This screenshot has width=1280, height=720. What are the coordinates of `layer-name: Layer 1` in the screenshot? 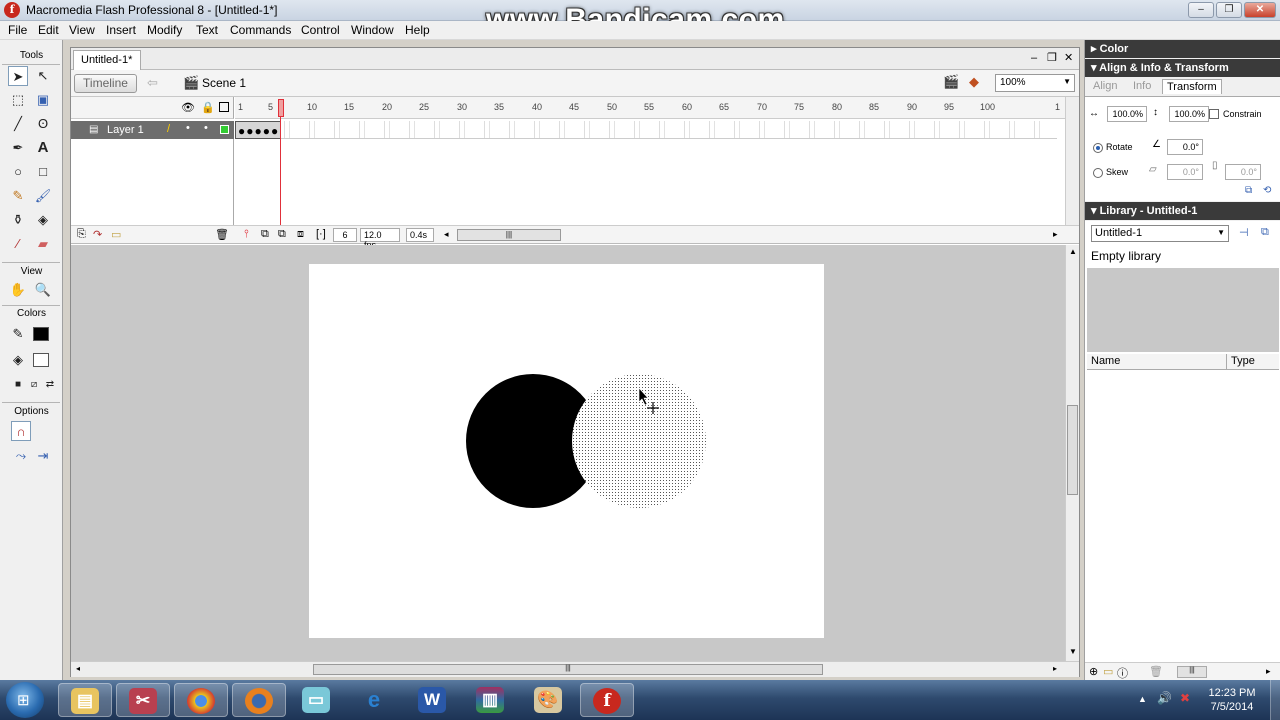 It's located at (125, 130).